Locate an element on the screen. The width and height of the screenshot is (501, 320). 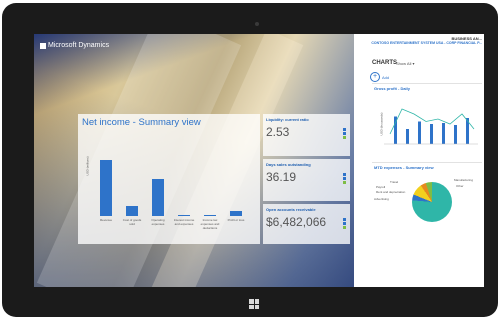
pie-label: Other is located at coordinates (460, 186).